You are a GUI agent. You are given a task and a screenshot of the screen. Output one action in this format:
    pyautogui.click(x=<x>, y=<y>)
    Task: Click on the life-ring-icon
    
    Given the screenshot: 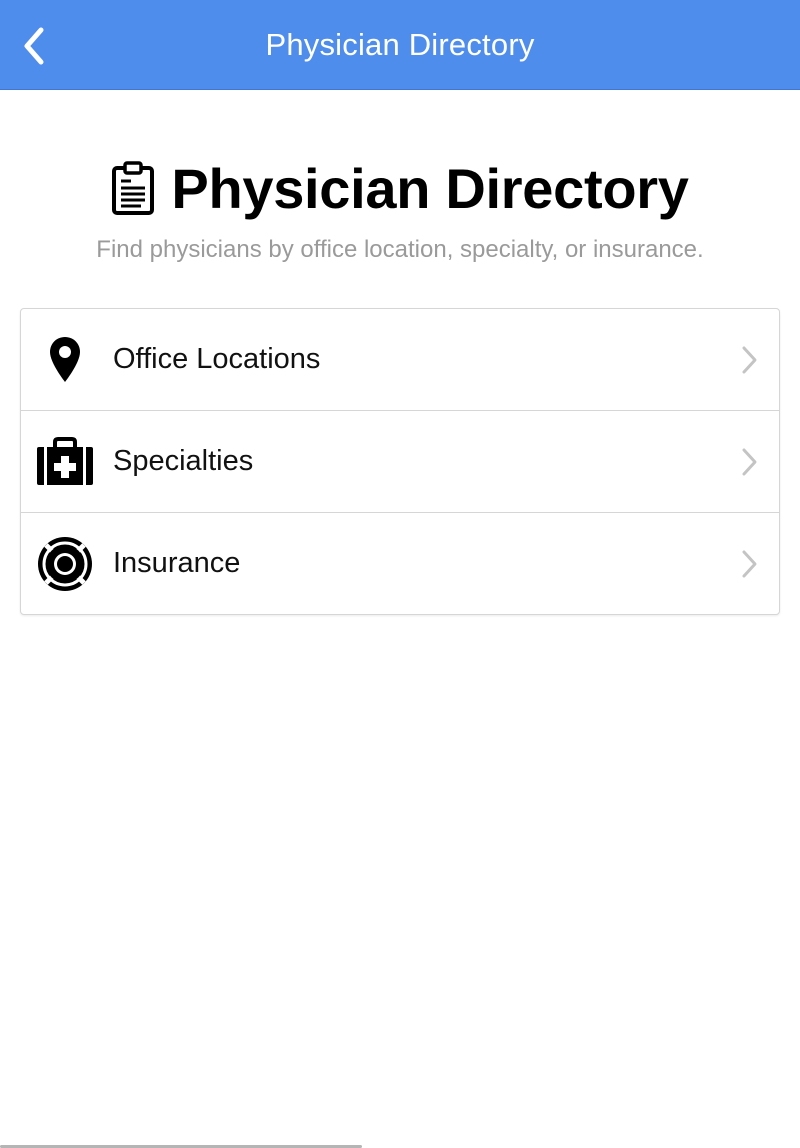 What is the action you would take?
    pyautogui.click(x=65, y=564)
    